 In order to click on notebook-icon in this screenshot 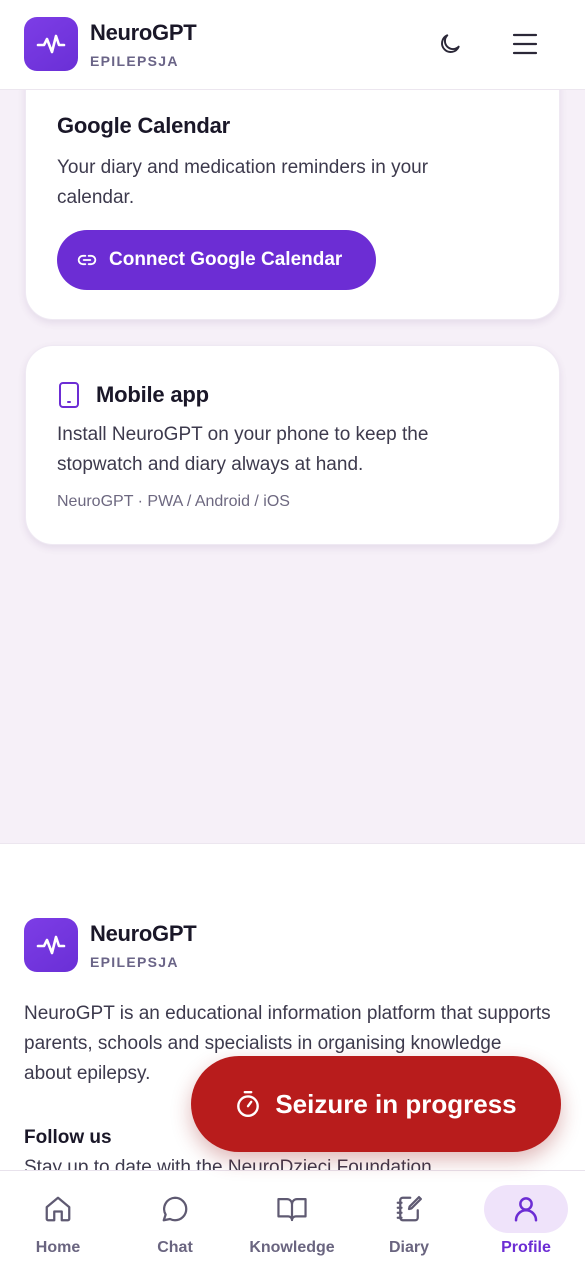, I will do `click(409, 1209)`.